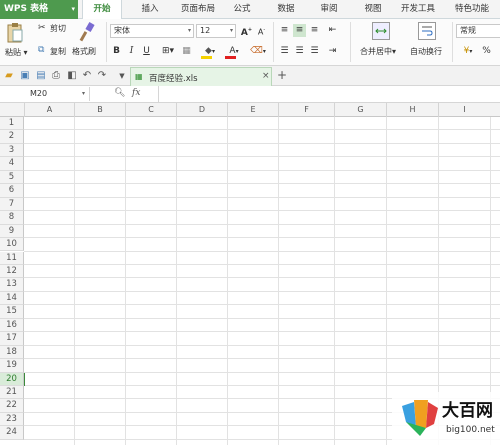  Describe the element at coordinates (284, 51) in the screenshot. I see `align-left-icon: ☰` at that location.